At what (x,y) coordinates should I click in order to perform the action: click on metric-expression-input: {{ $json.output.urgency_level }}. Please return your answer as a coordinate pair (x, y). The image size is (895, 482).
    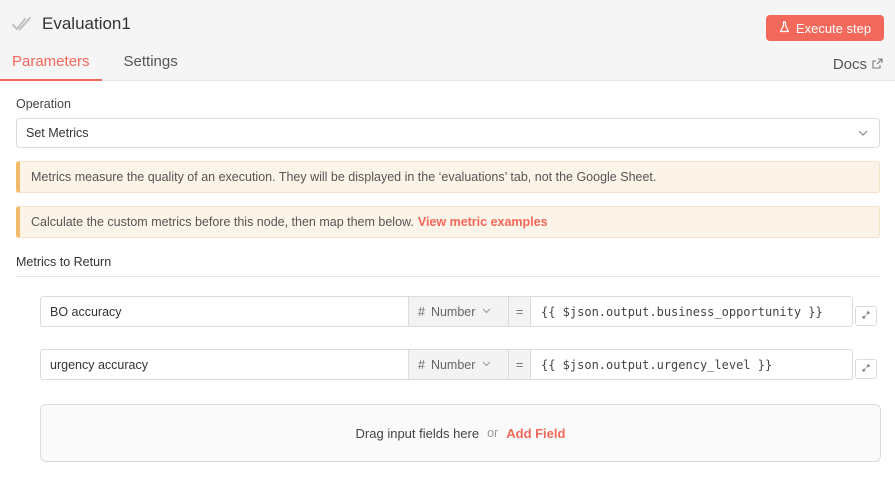
    Looking at the image, I should click on (691, 364).